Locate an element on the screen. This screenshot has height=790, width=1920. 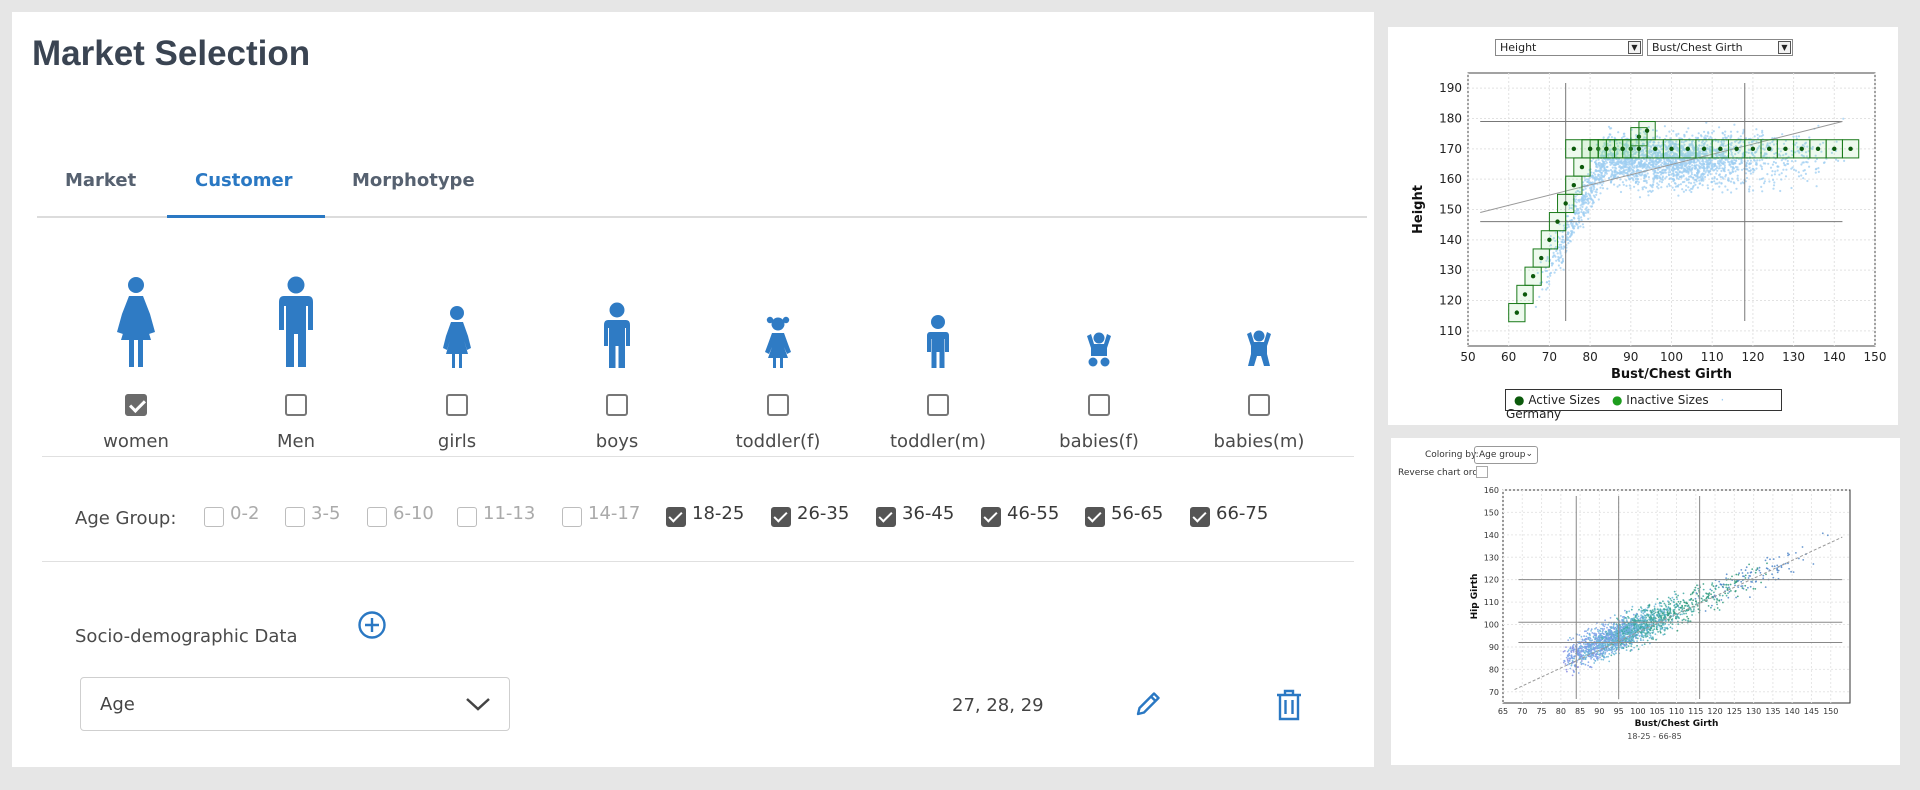
checkbox-girls is located at coordinates (457, 405).